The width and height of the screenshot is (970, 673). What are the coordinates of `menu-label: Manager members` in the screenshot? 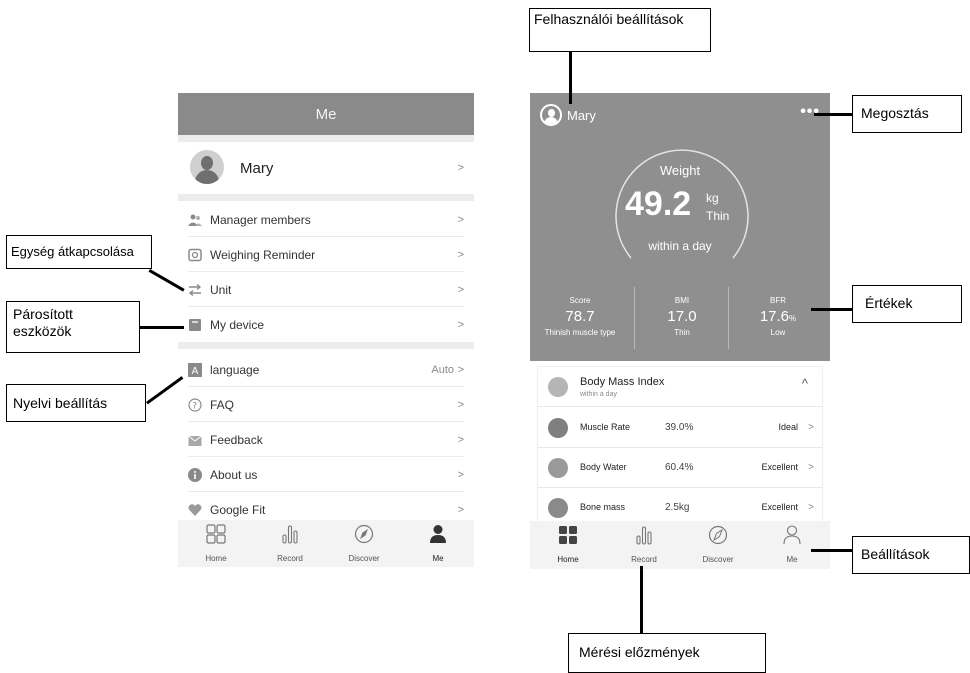 It's located at (260, 220).